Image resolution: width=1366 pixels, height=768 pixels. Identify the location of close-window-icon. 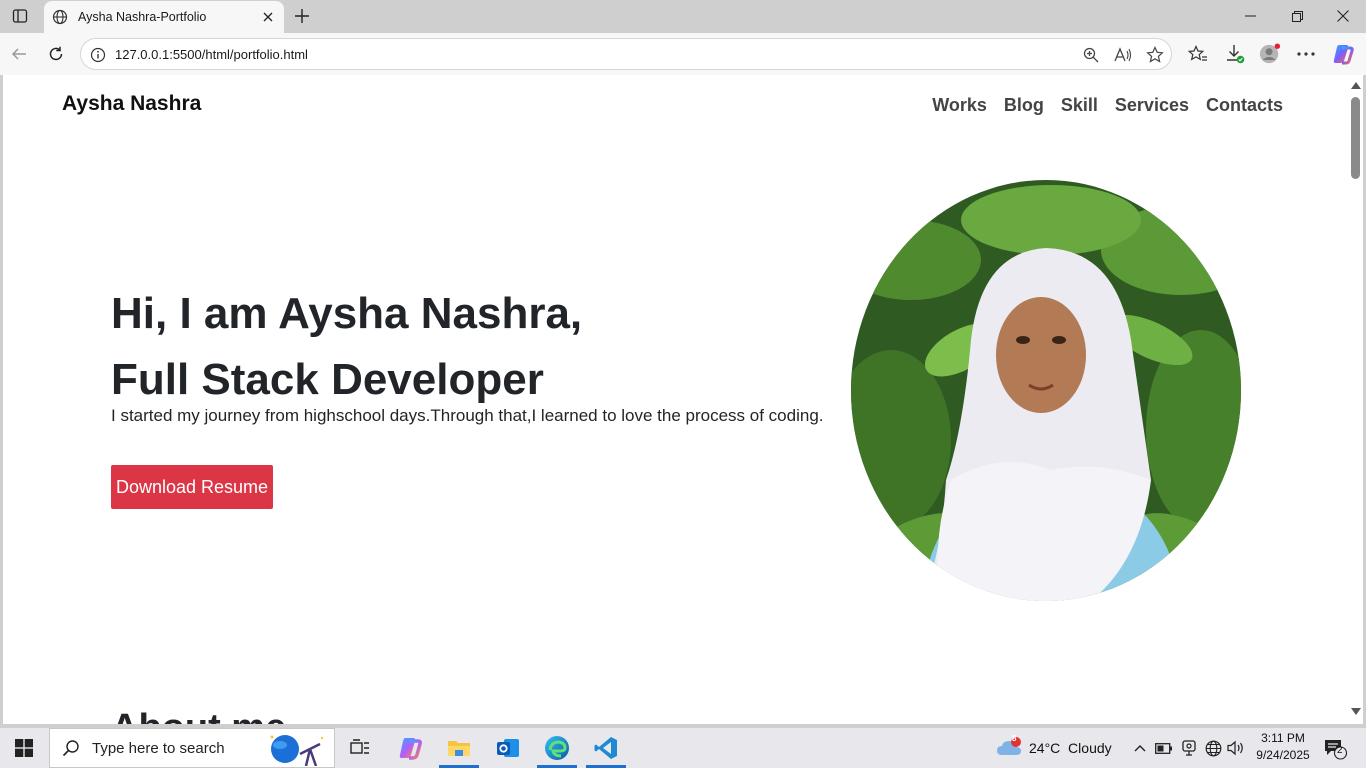
(1343, 16).